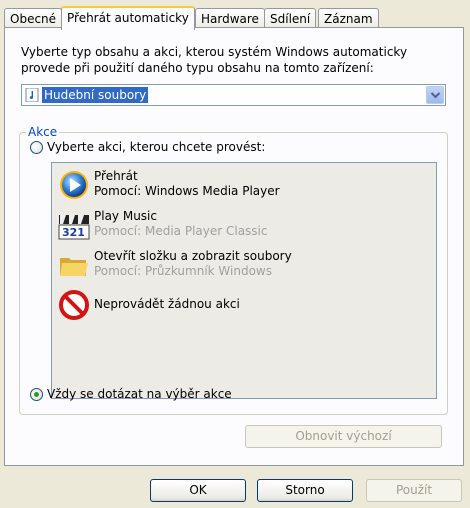 Image resolution: width=470 pixels, height=508 pixels. What do you see at coordinates (187, 191) in the screenshot?
I see `action-subtitle: Pomocí: Windows Media Player` at bounding box center [187, 191].